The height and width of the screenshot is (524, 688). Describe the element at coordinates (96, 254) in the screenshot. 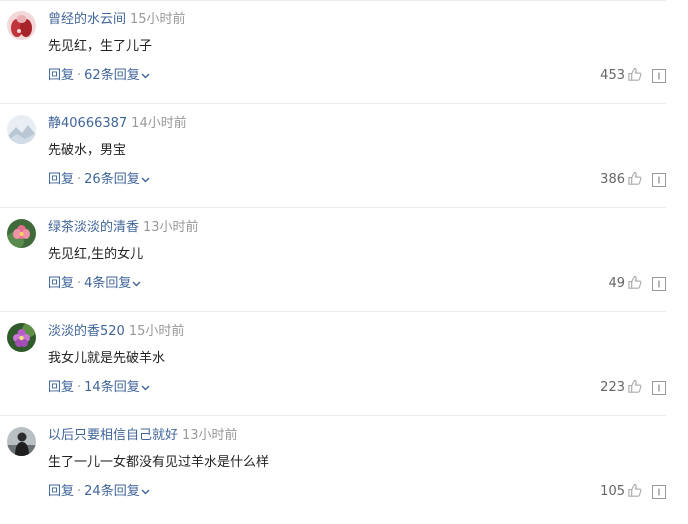

I see `comment-text: 先见红,生的女儿` at that location.